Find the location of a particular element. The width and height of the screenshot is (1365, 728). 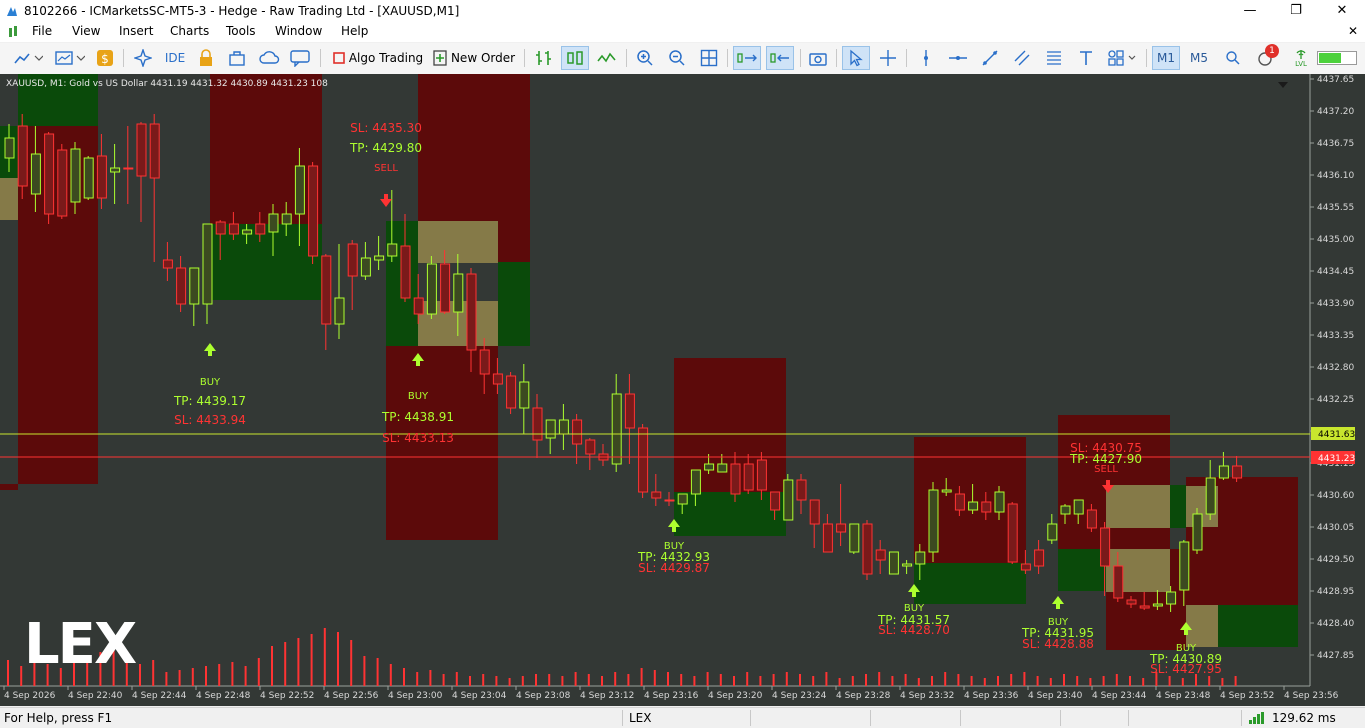

signal-tp: TP: 4429.80 is located at coordinates (385, 148).